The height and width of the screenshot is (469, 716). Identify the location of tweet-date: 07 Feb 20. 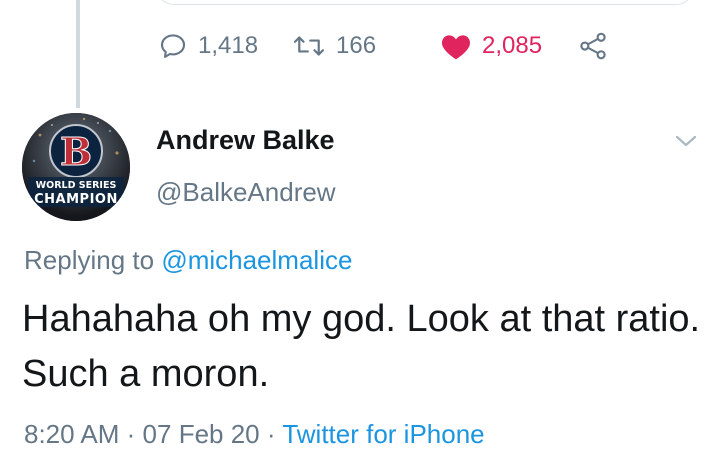
(201, 434).